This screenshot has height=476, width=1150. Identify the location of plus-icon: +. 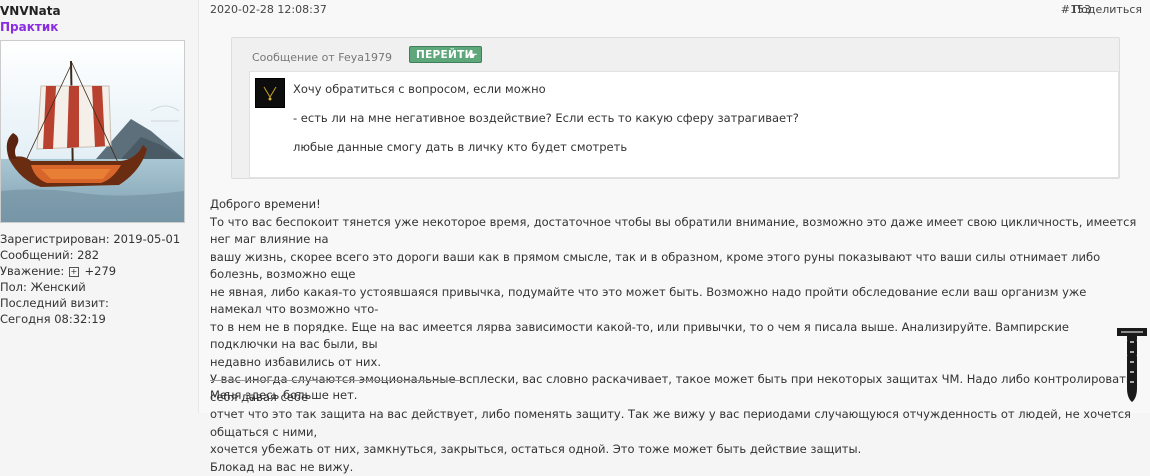
(74, 272).